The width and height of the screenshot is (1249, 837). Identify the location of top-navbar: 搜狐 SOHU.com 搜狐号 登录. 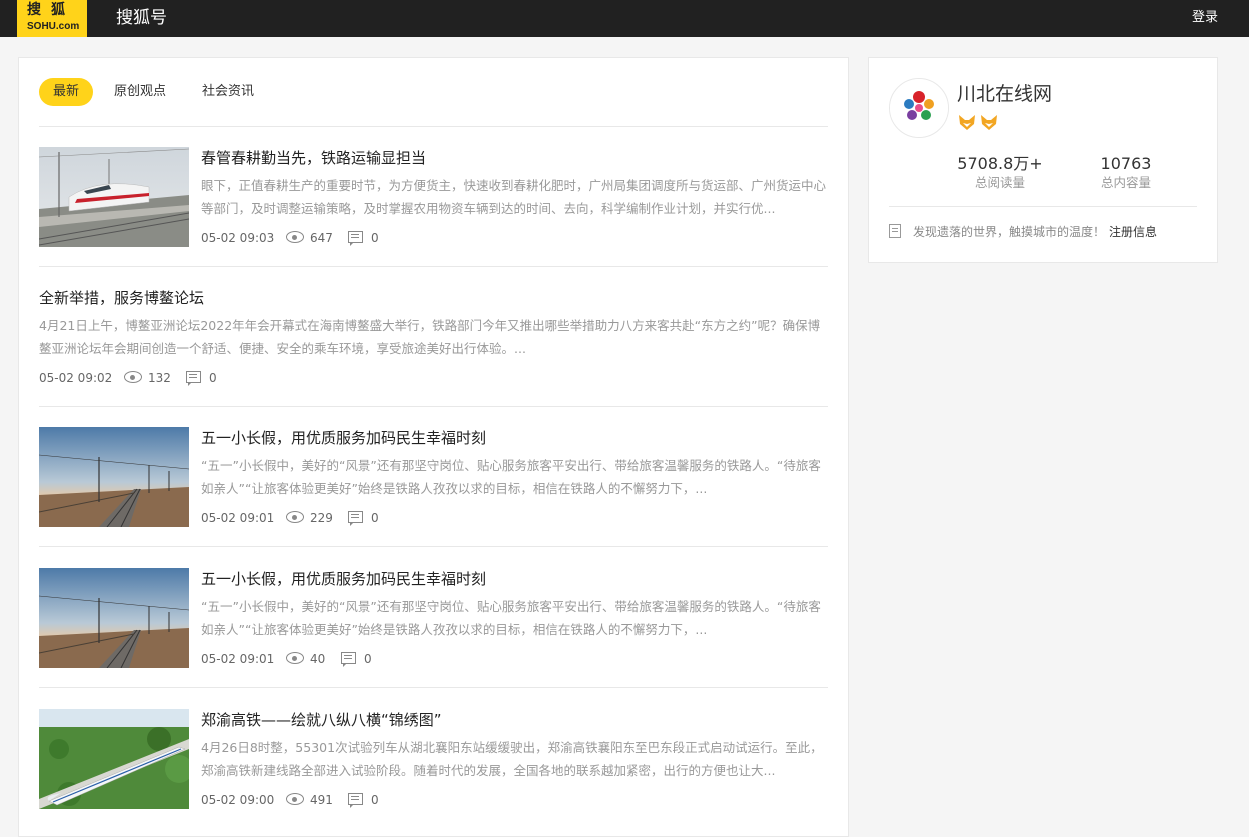
(624, 18).